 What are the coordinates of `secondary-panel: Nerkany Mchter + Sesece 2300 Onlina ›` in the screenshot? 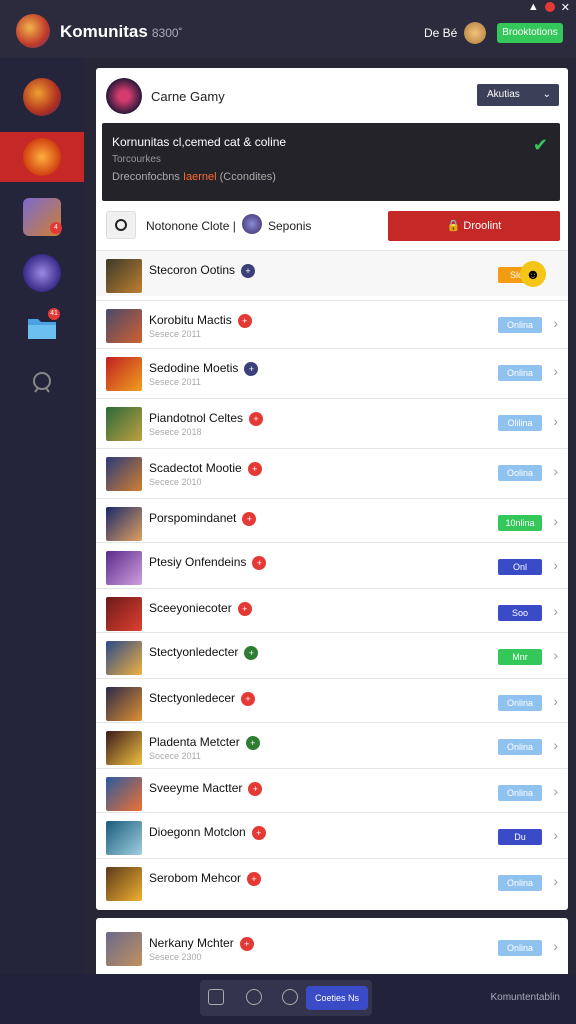 It's located at (332, 948).